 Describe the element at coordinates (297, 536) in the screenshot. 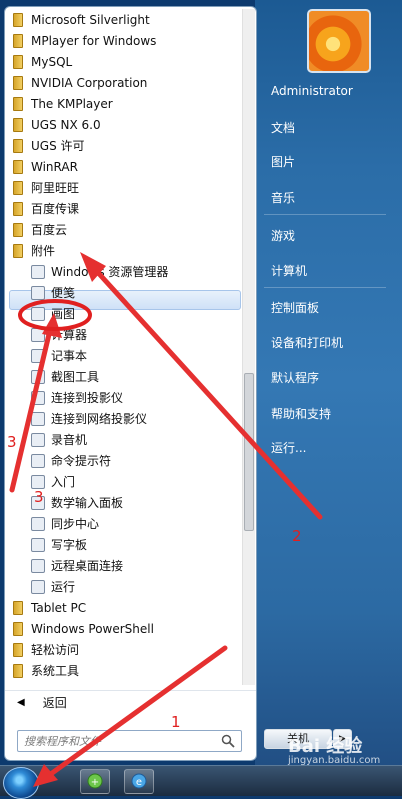

I see `annotation-label-2: 2` at that location.